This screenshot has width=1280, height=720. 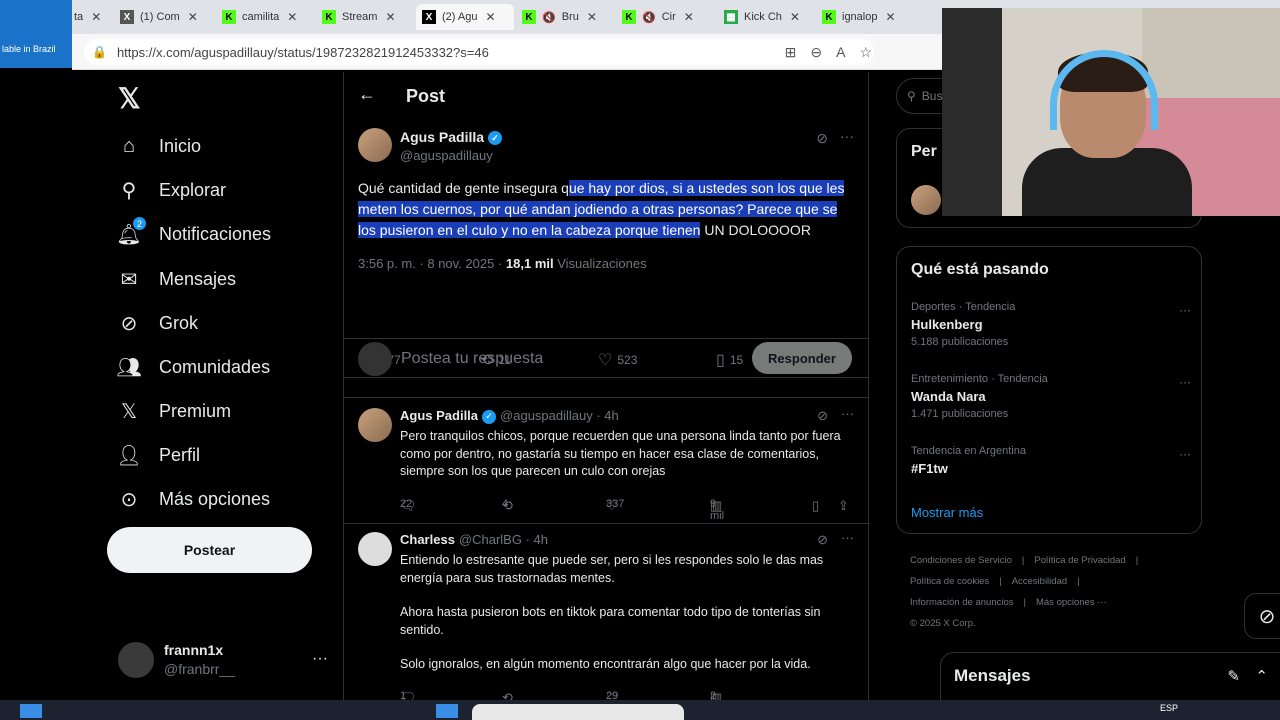 What do you see at coordinates (828, 52) in the screenshot?
I see `address-bar-actions: ⊞ ⊖ A ☆` at bounding box center [828, 52].